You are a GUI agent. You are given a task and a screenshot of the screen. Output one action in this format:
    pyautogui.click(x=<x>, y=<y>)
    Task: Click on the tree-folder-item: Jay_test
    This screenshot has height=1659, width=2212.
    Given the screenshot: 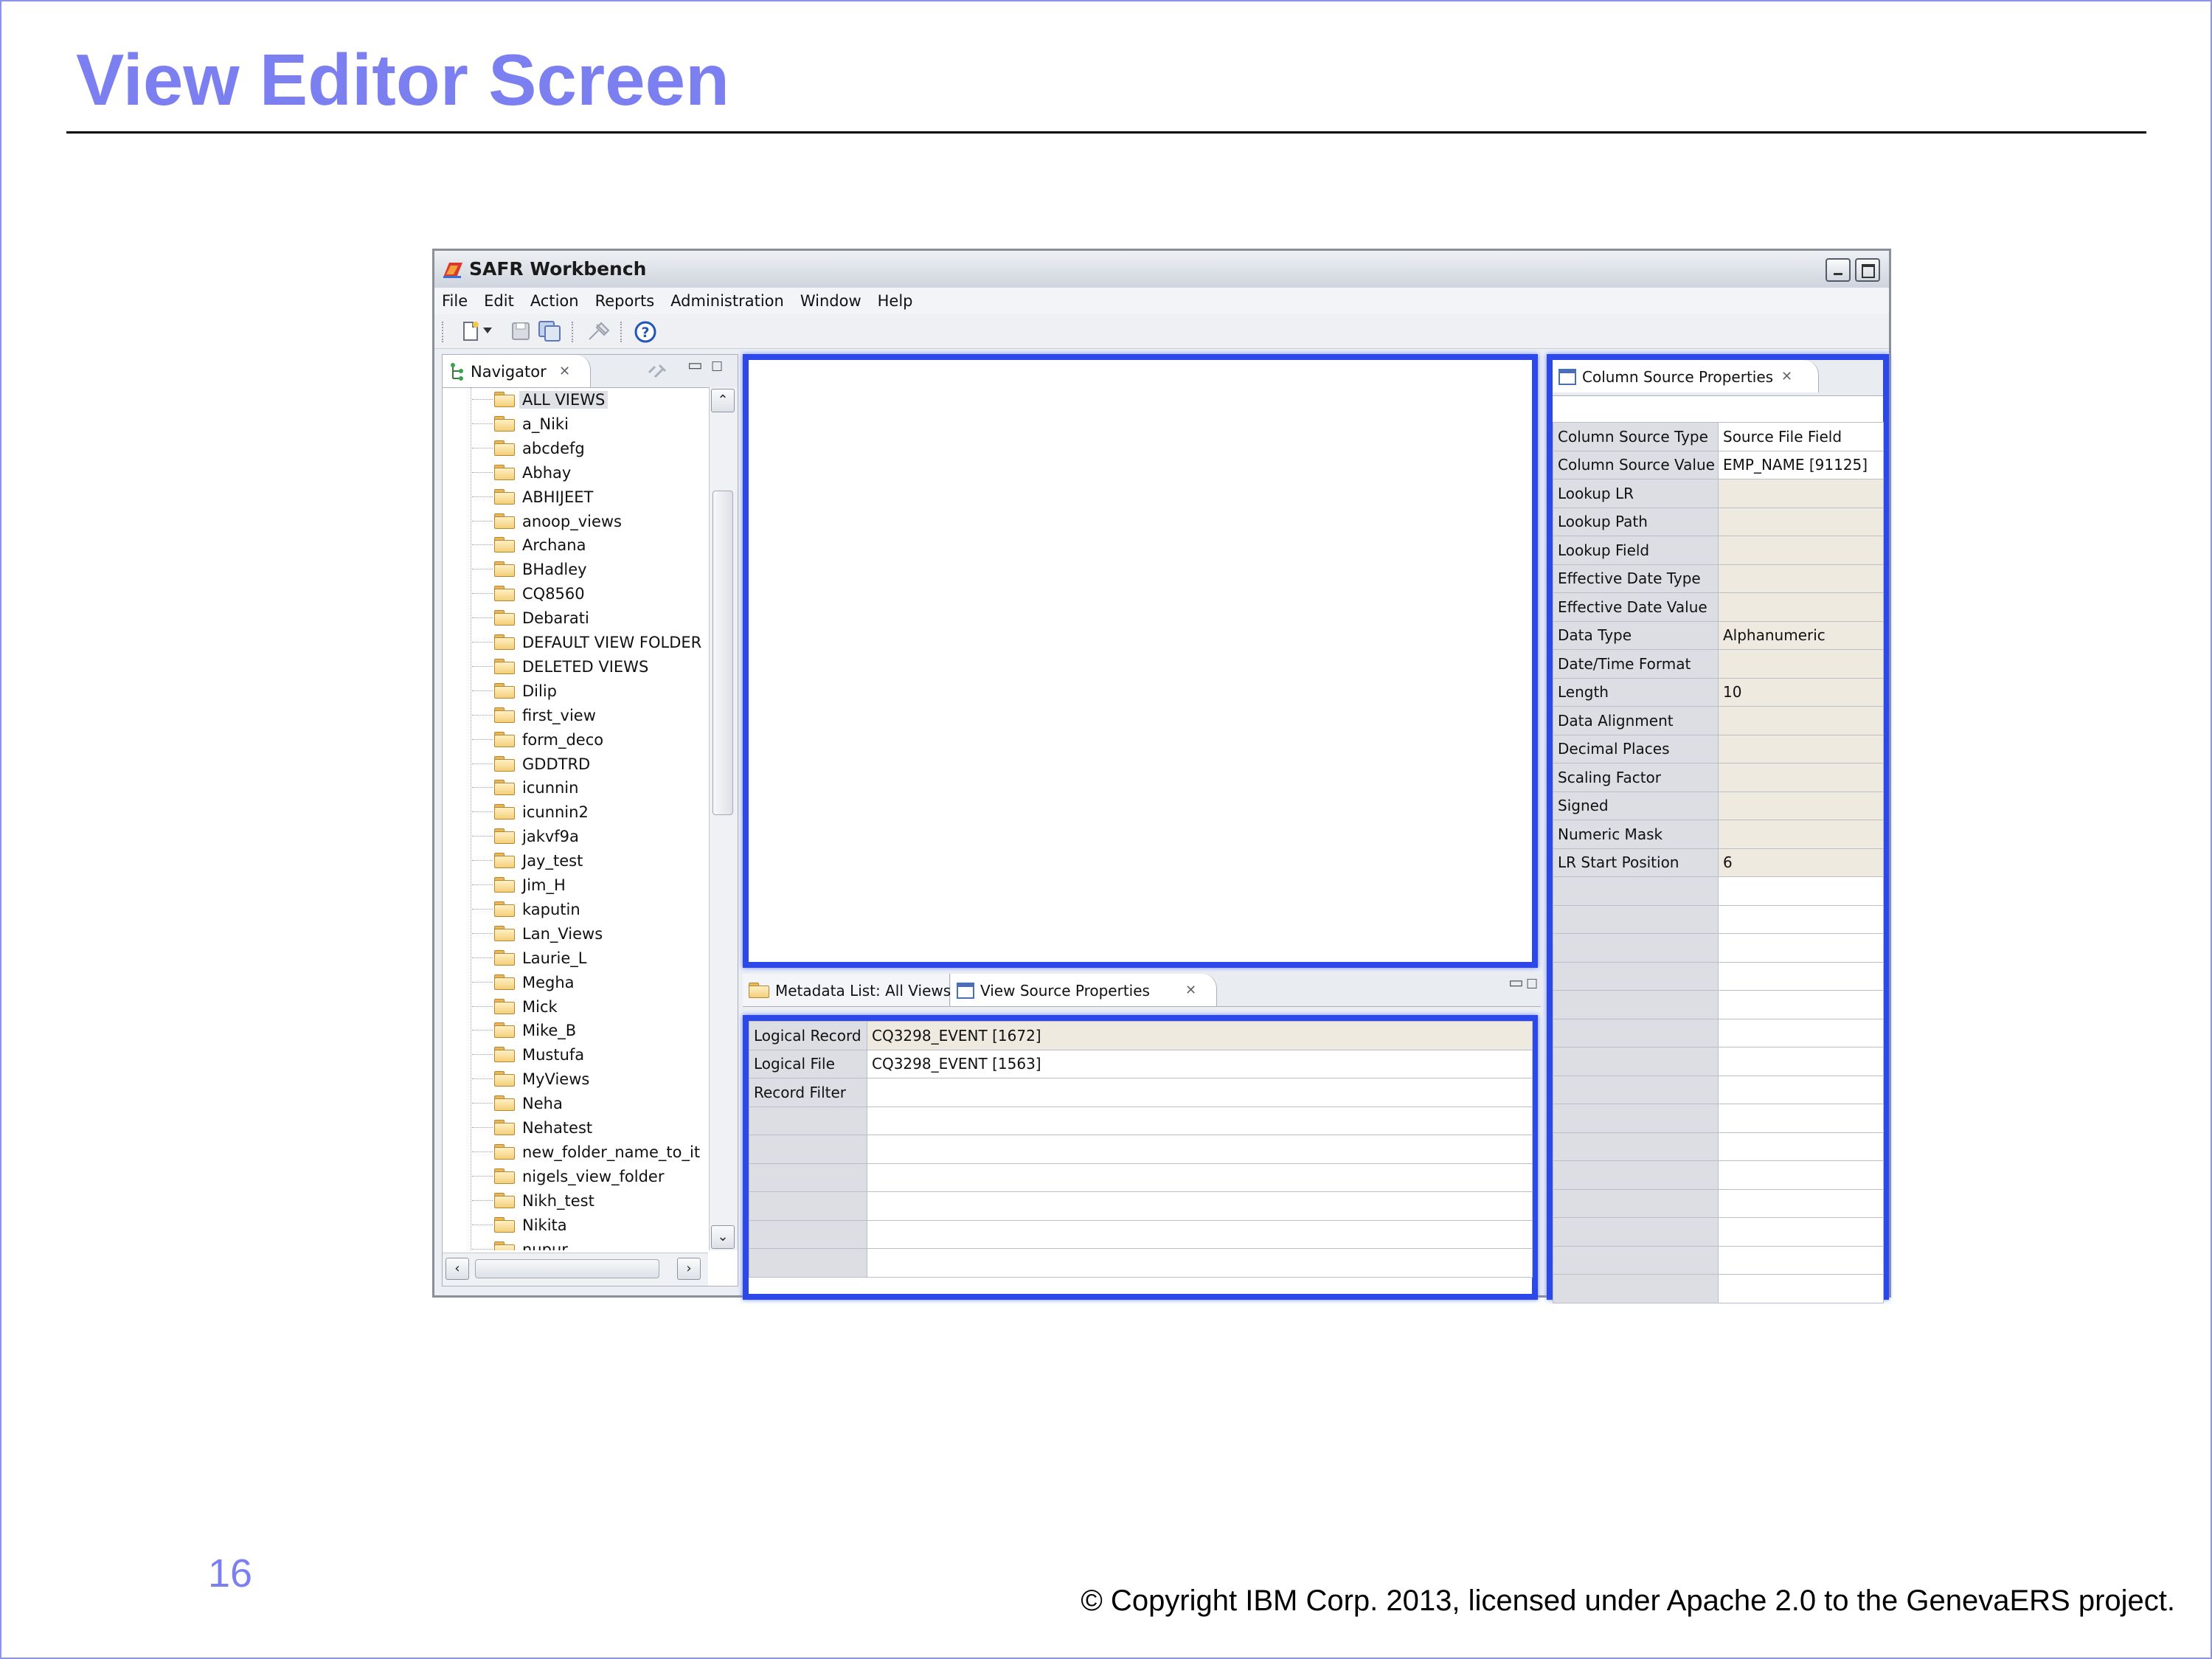 What is the action you would take?
    pyautogui.click(x=589, y=861)
    